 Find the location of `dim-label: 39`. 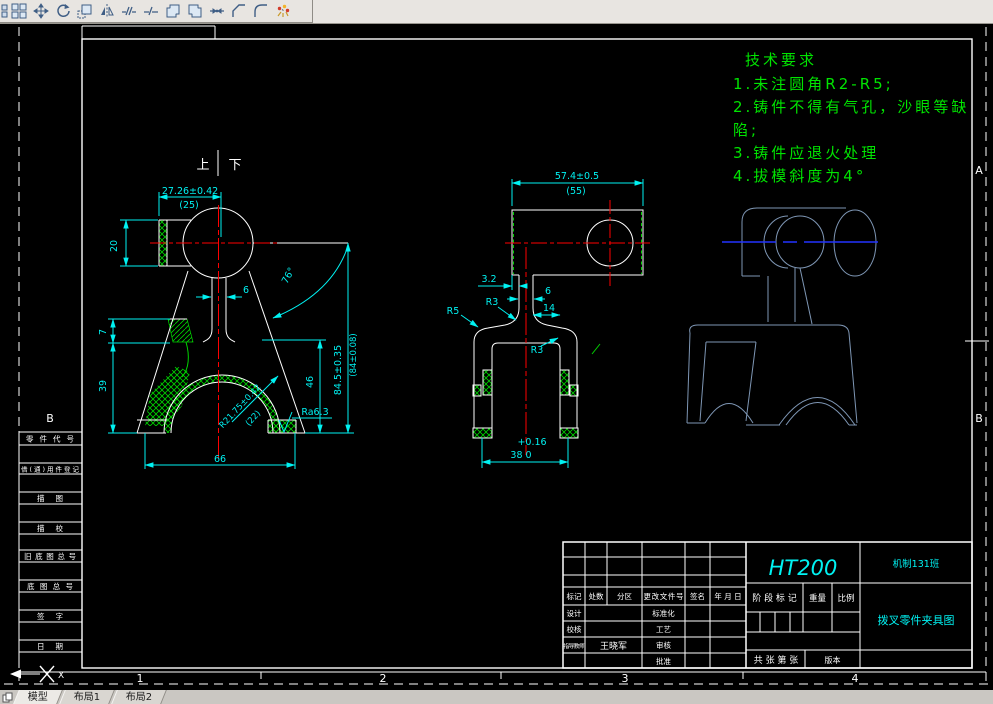

dim-label: 39 is located at coordinates (103, 386).